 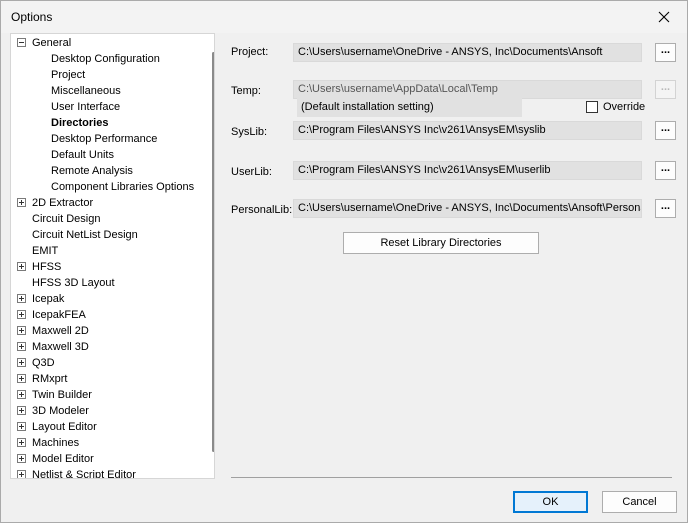 What do you see at coordinates (56, 443) in the screenshot?
I see `tree-item-label: Machines` at bounding box center [56, 443].